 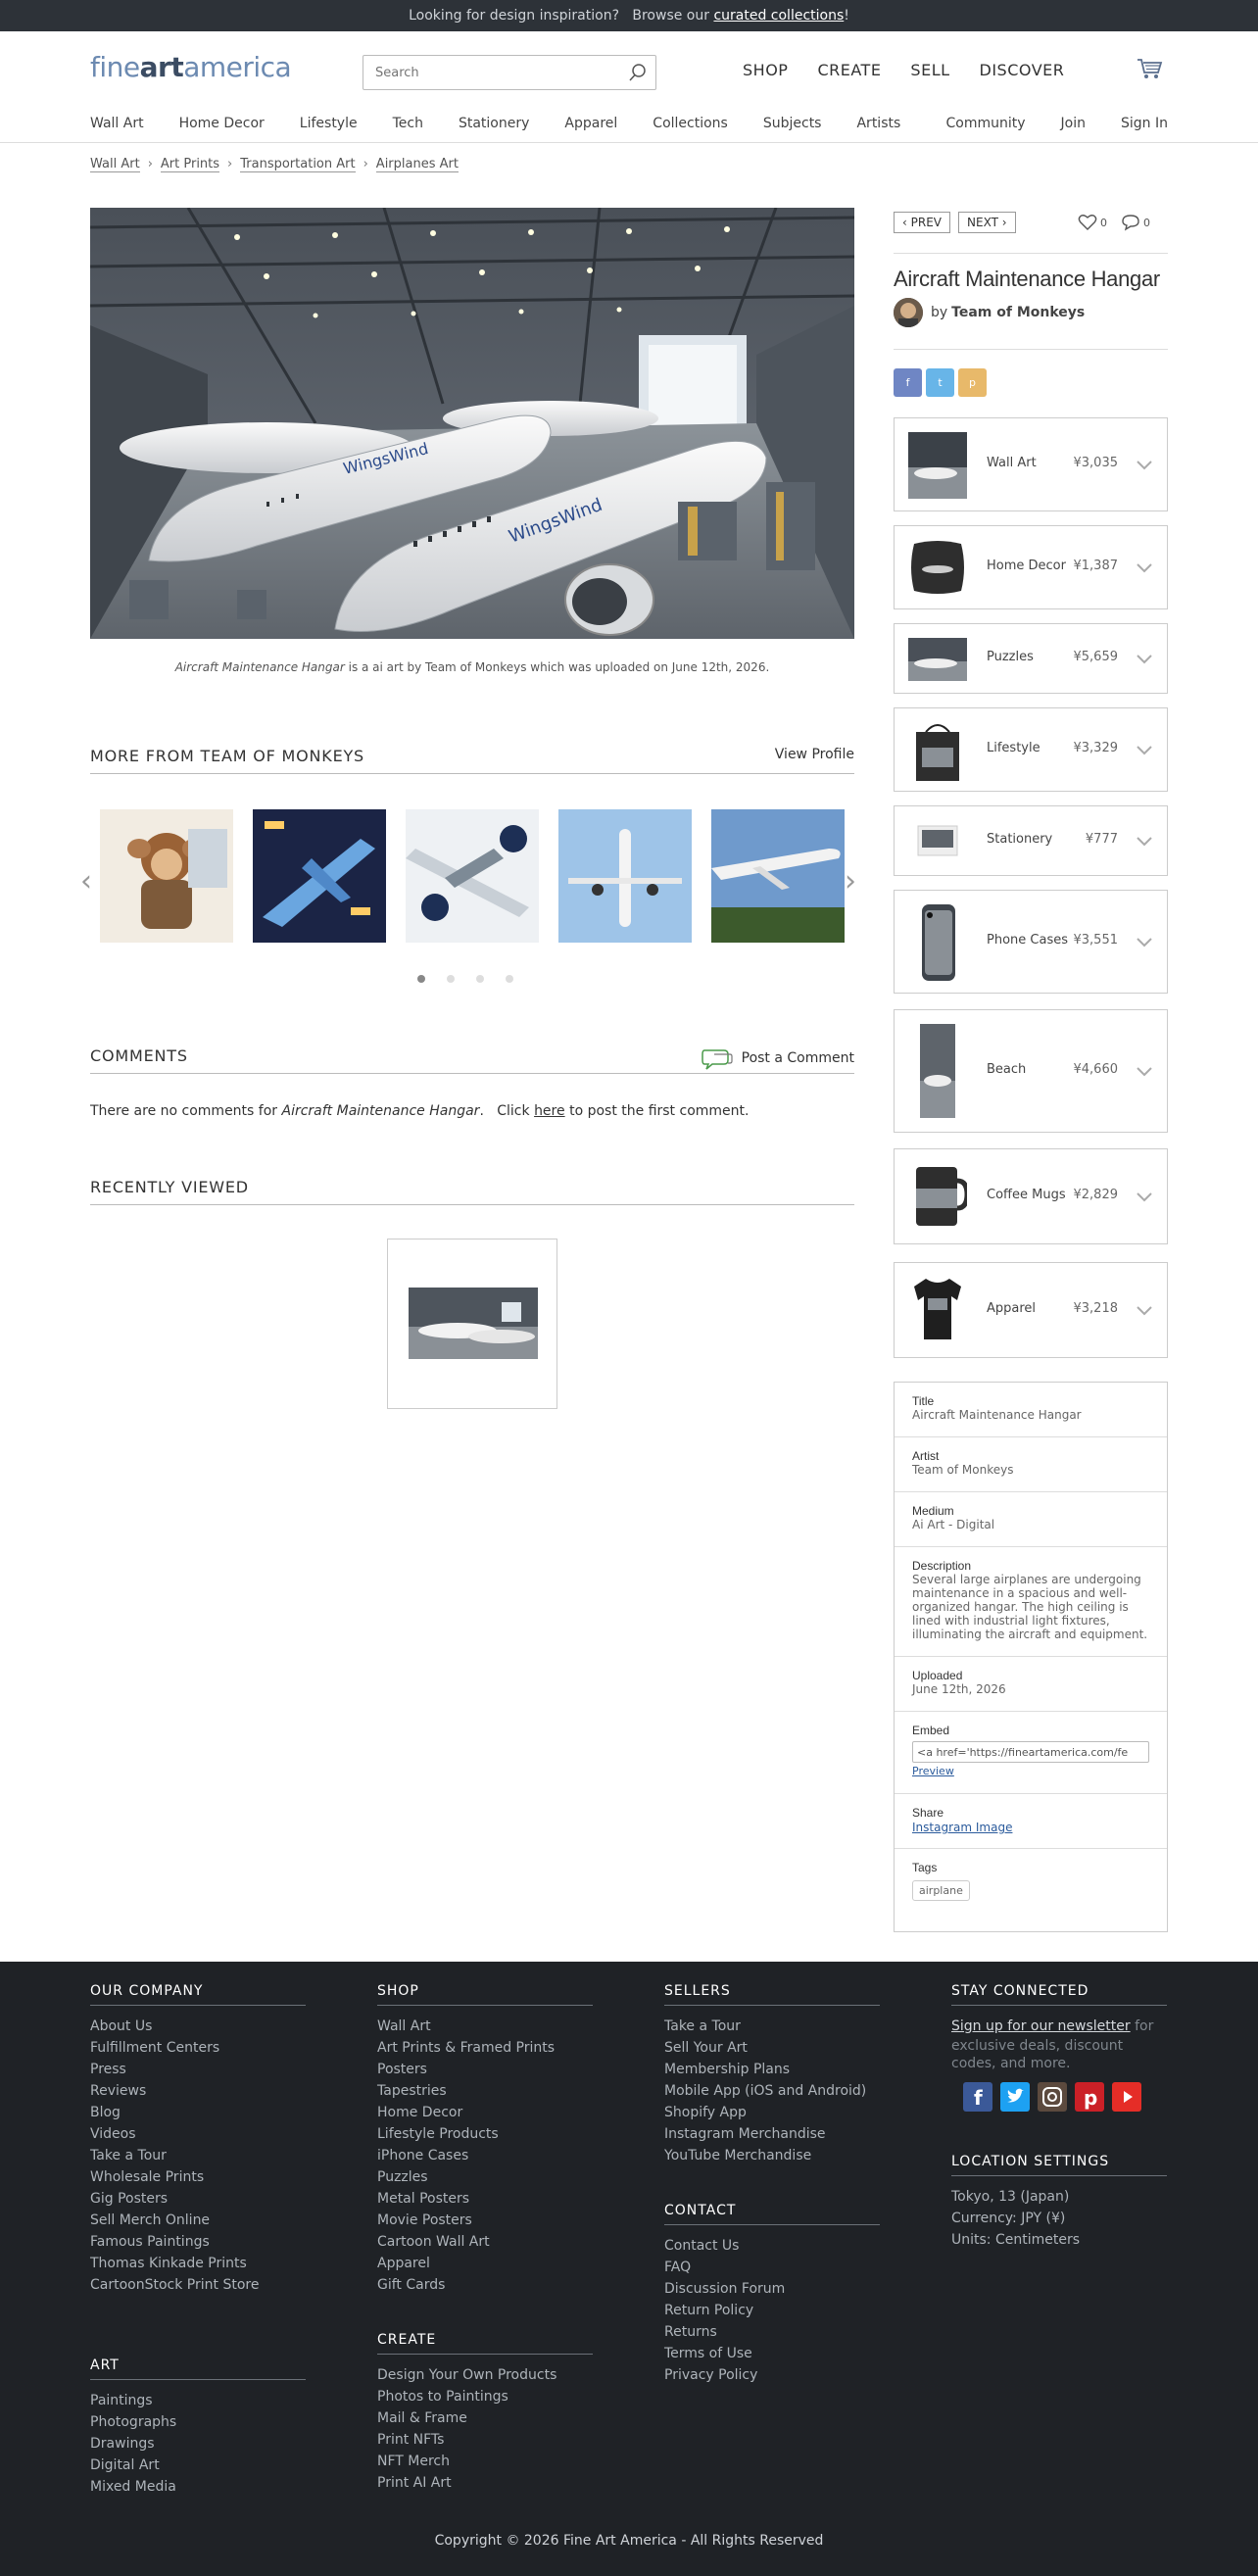 I want to click on footer-link: Thomas Kinkade Prints, so click(x=198, y=2263).